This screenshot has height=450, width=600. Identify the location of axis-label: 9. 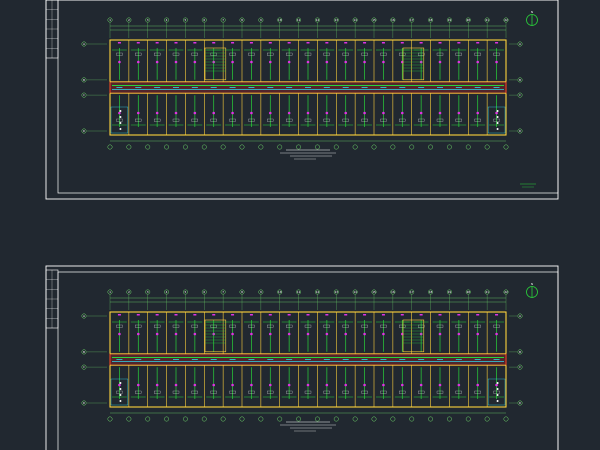
(261, 20).